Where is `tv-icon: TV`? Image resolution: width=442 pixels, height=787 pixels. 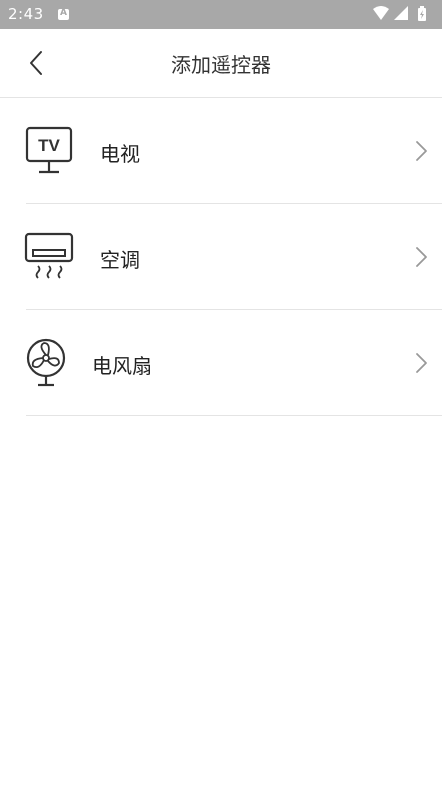
tv-icon: TV is located at coordinates (49, 150).